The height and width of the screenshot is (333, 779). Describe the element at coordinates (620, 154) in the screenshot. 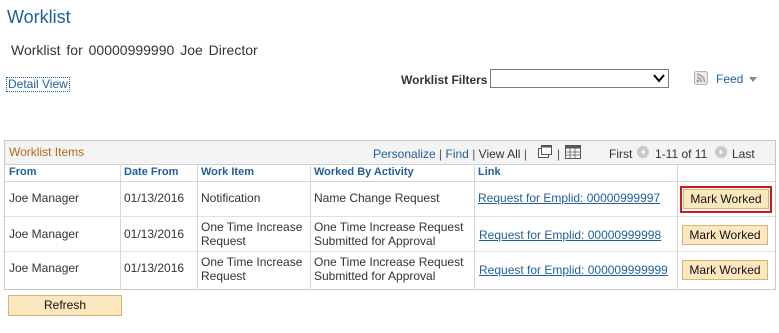

I see `first-label: First` at that location.